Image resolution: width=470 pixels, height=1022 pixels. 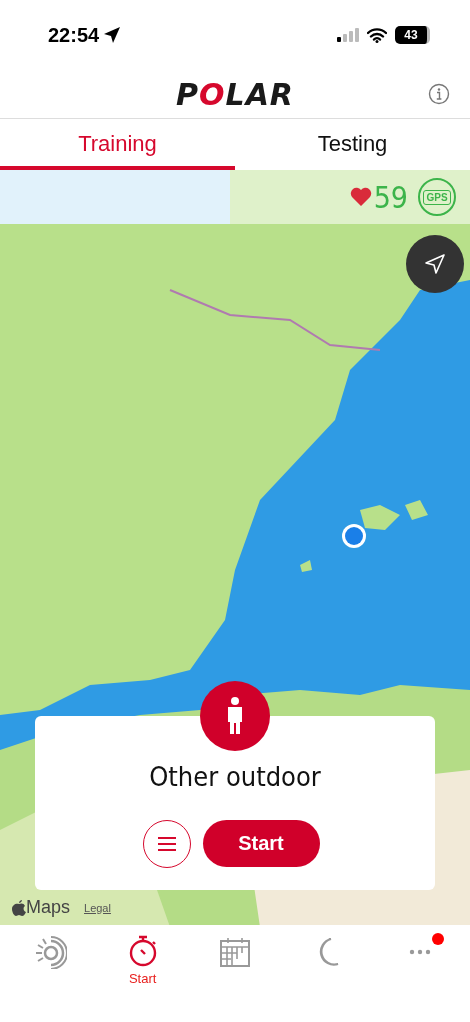 I want to click on wifi-icon, so click(x=377, y=35).